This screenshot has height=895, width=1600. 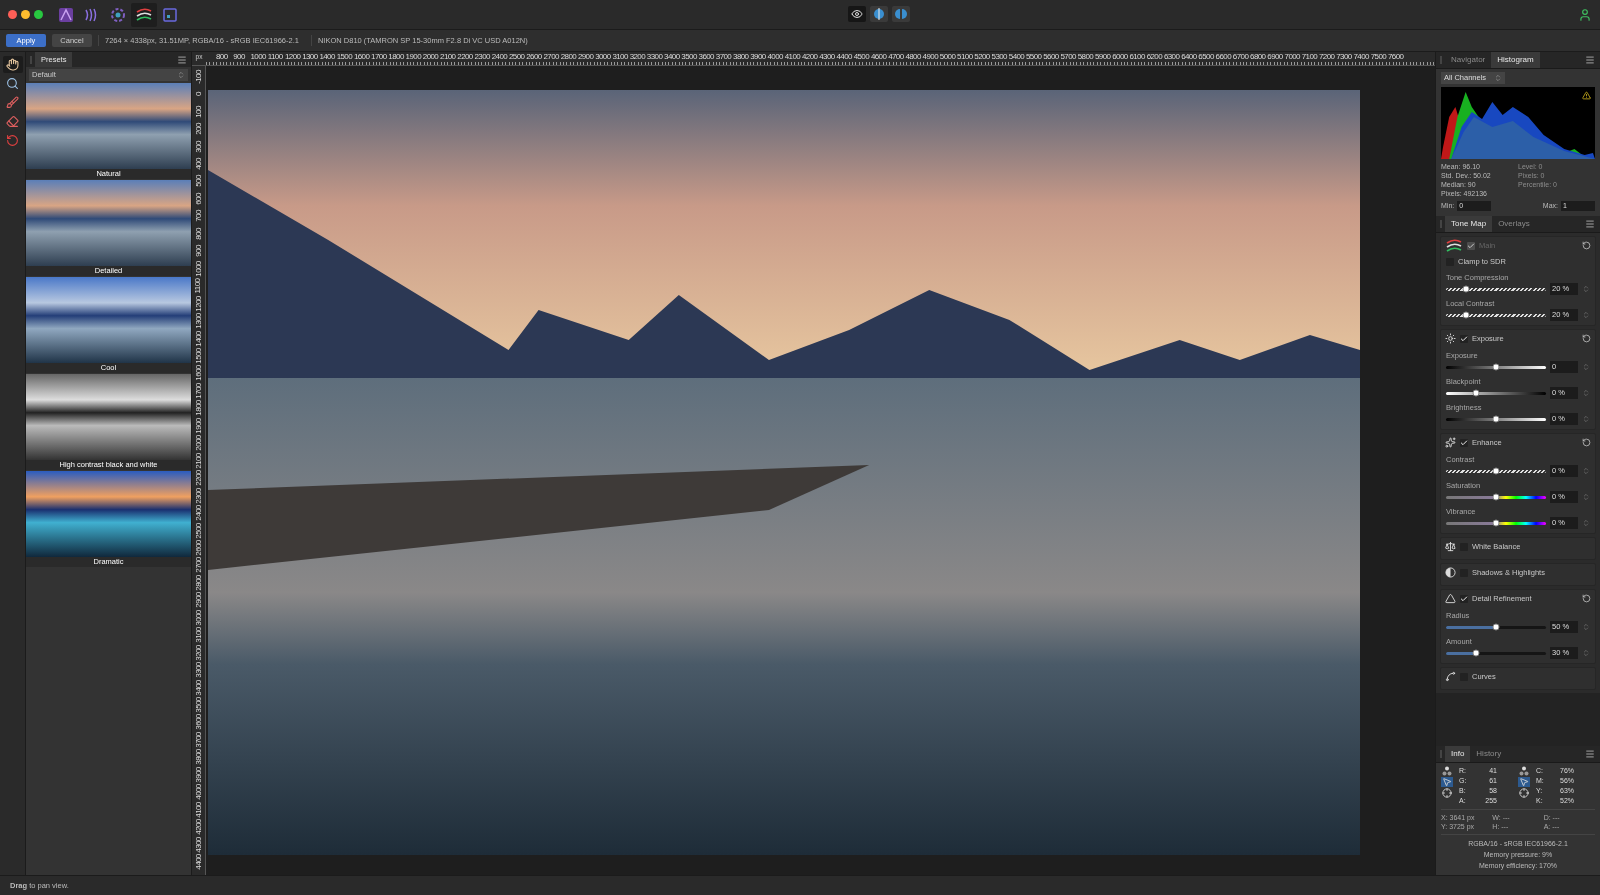 What do you see at coordinates (1206, 57) in the screenshot?
I see `ruler-label: 6500` at bounding box center [1206, 57].